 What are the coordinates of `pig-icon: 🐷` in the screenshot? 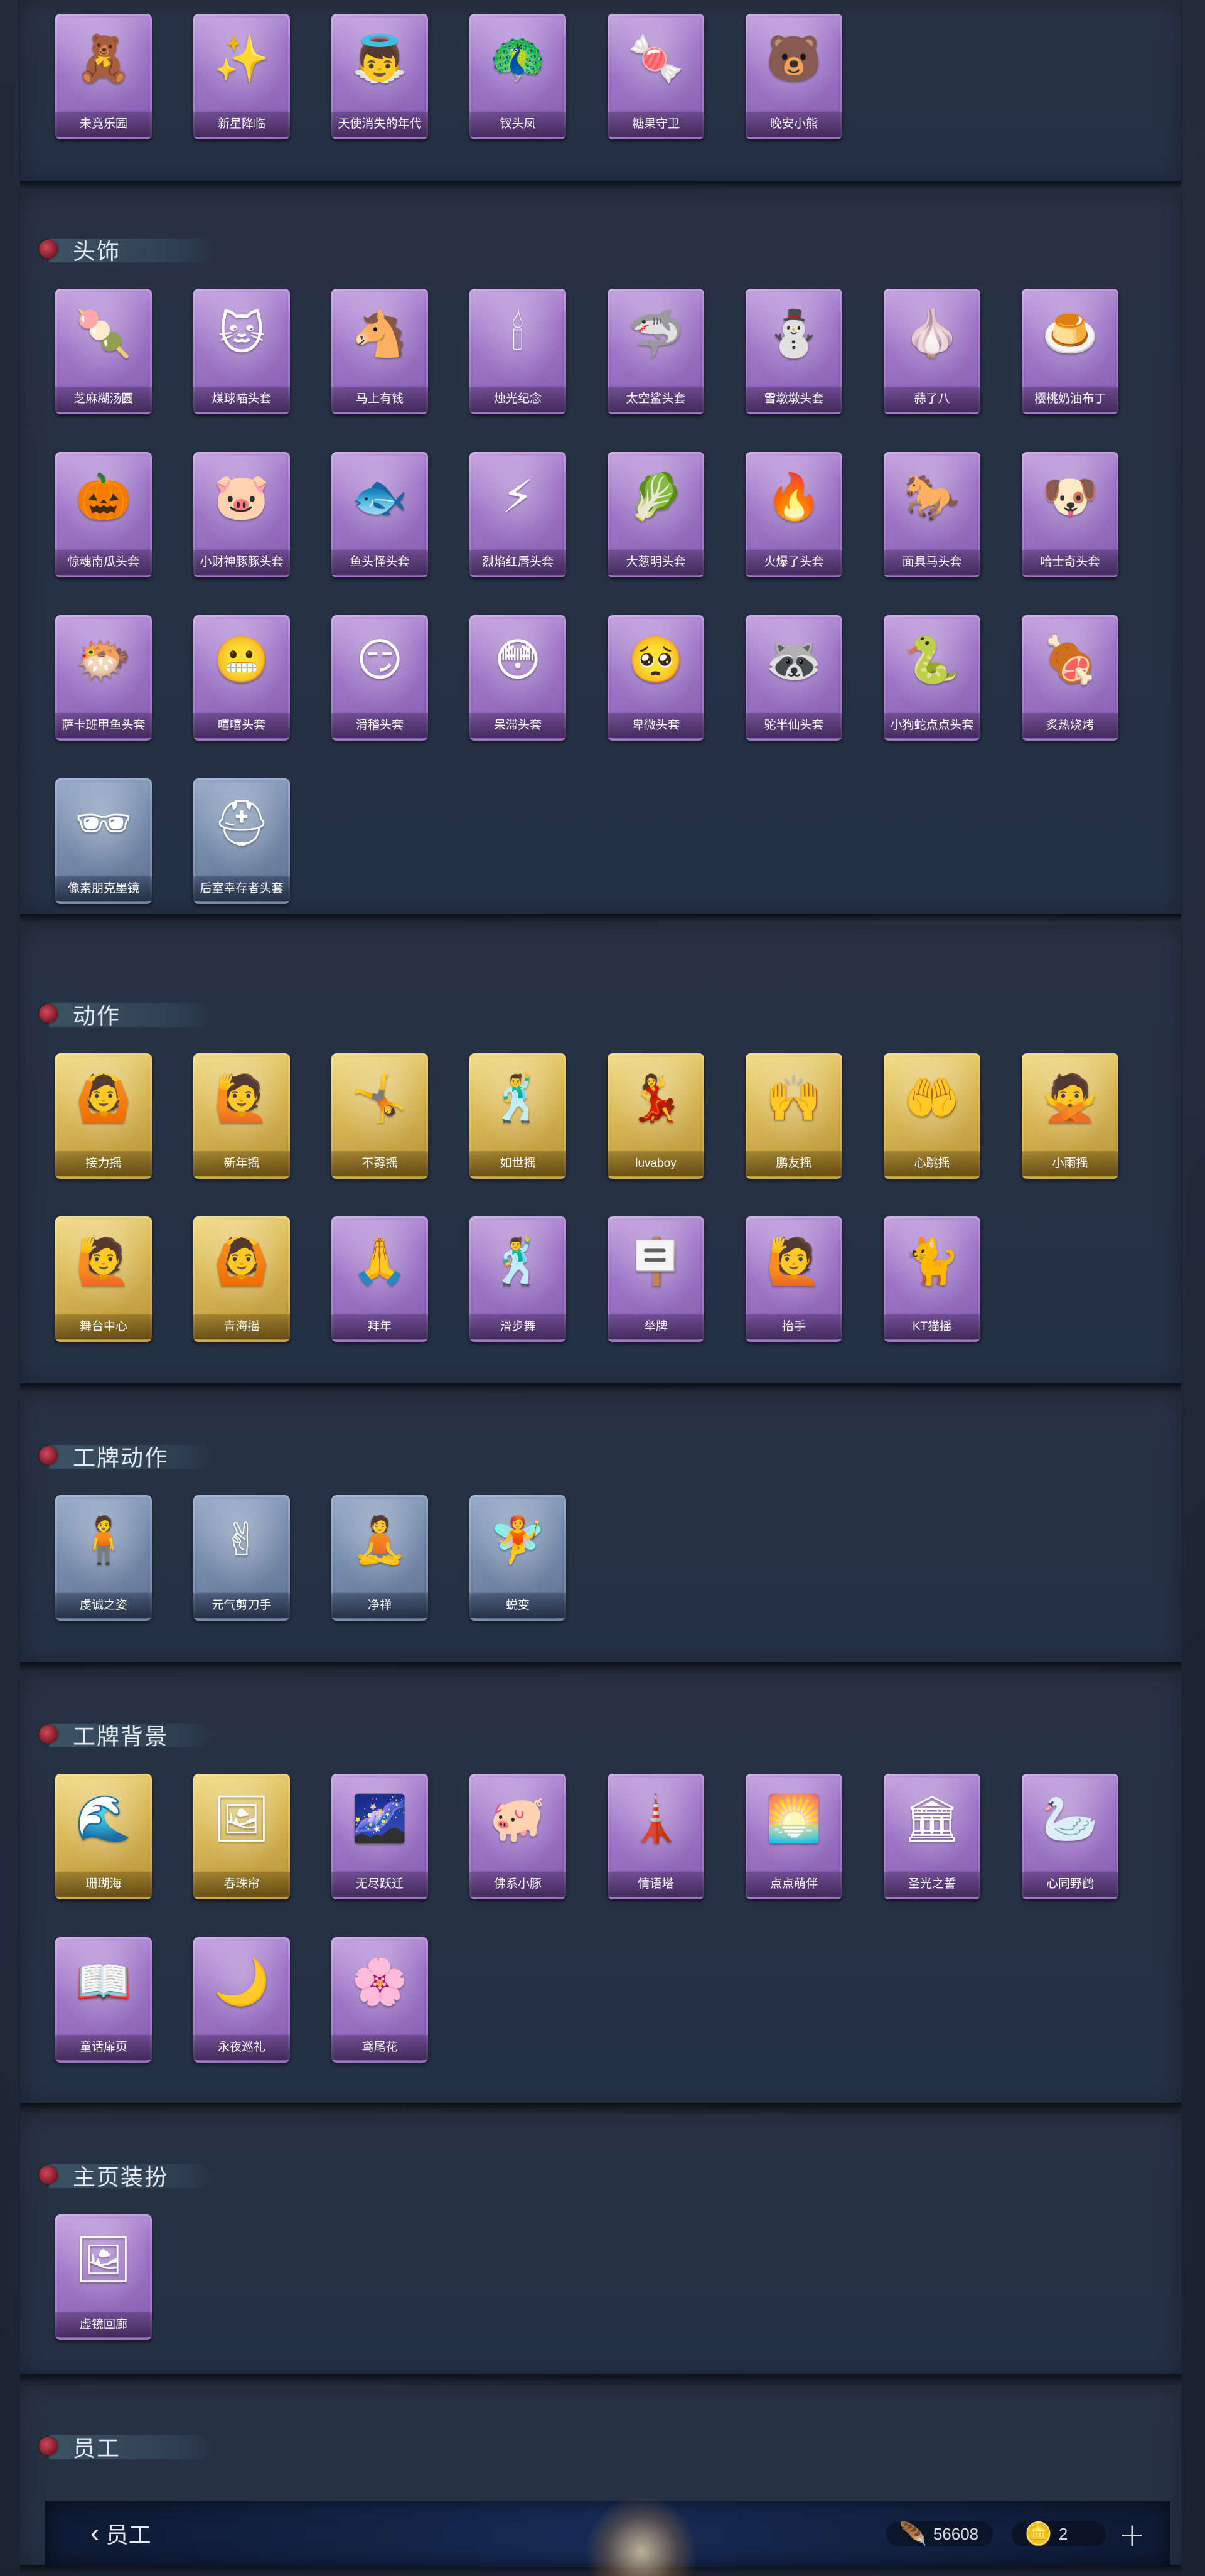 It's located at (241, 497).